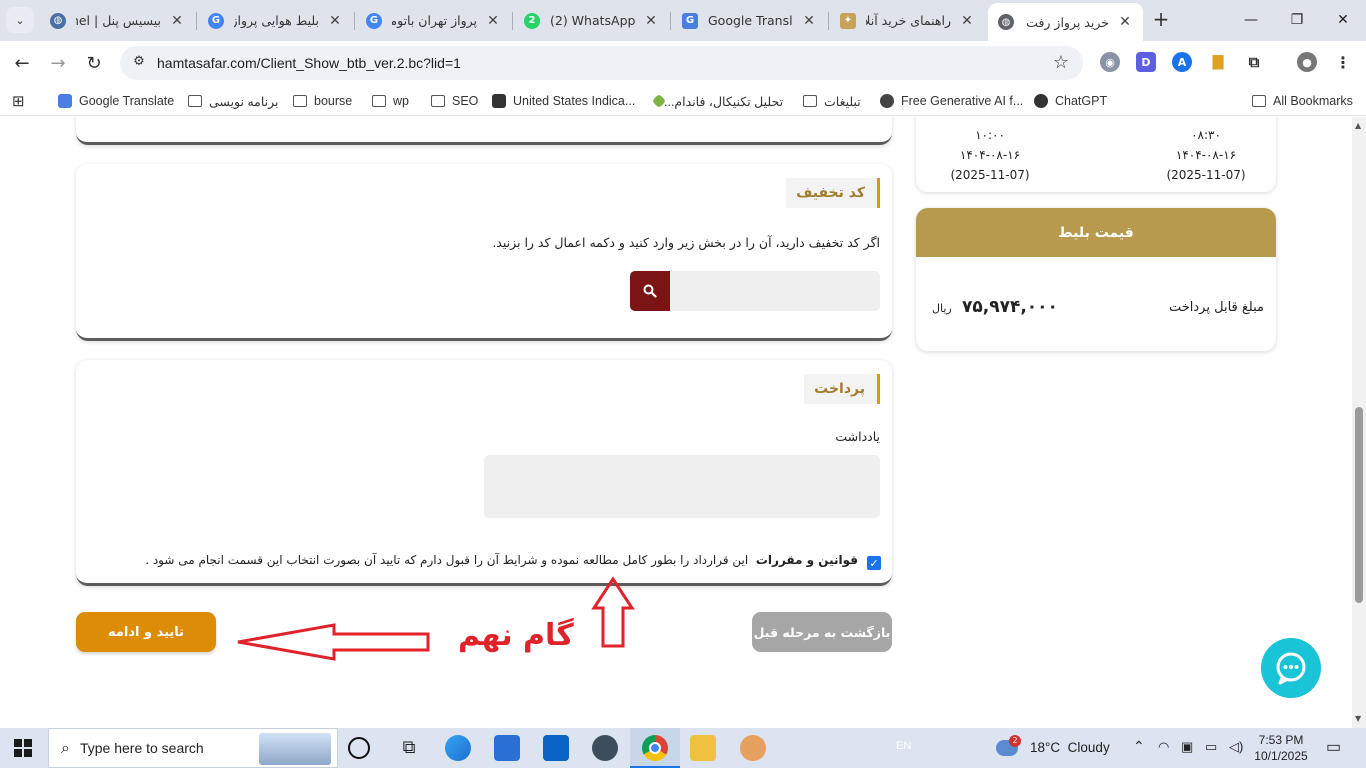 Image resolution: width=1366 pixels, height=768 pixels. Describe the element at coordinates (1358, 718) in the screenshot. I see `scroll-down-icon: ▼` at that location.